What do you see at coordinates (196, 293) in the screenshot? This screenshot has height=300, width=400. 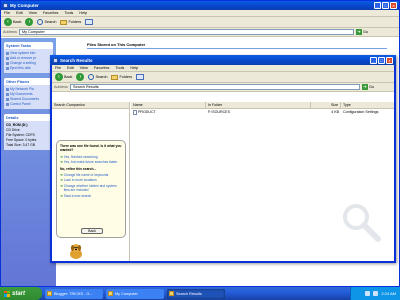 I see `taskbar-search-results: Search Results` at bounding box center [196, 293].